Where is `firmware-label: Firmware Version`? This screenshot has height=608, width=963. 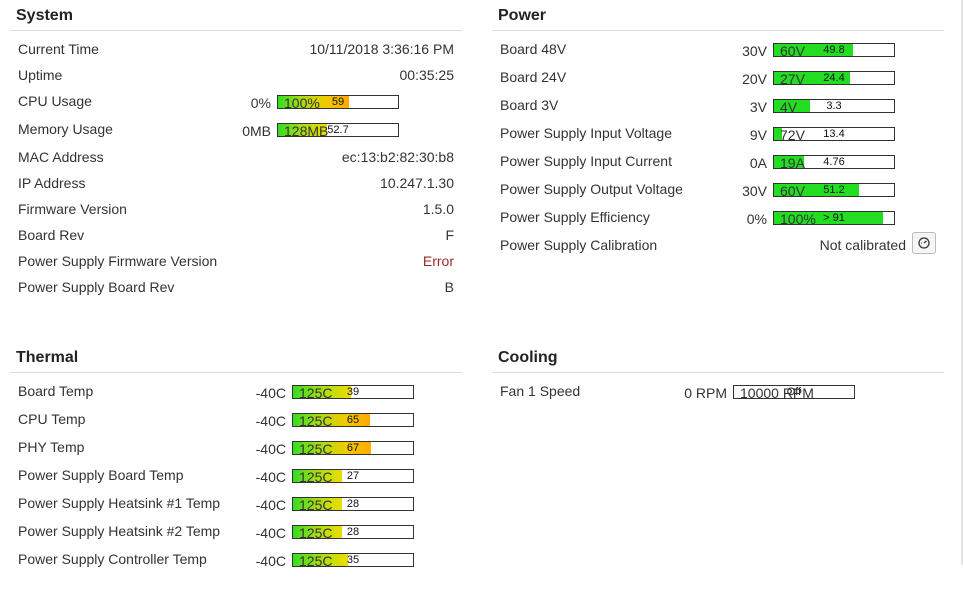 firmware-label: Firmware Version is located at coordinates (72, 209).